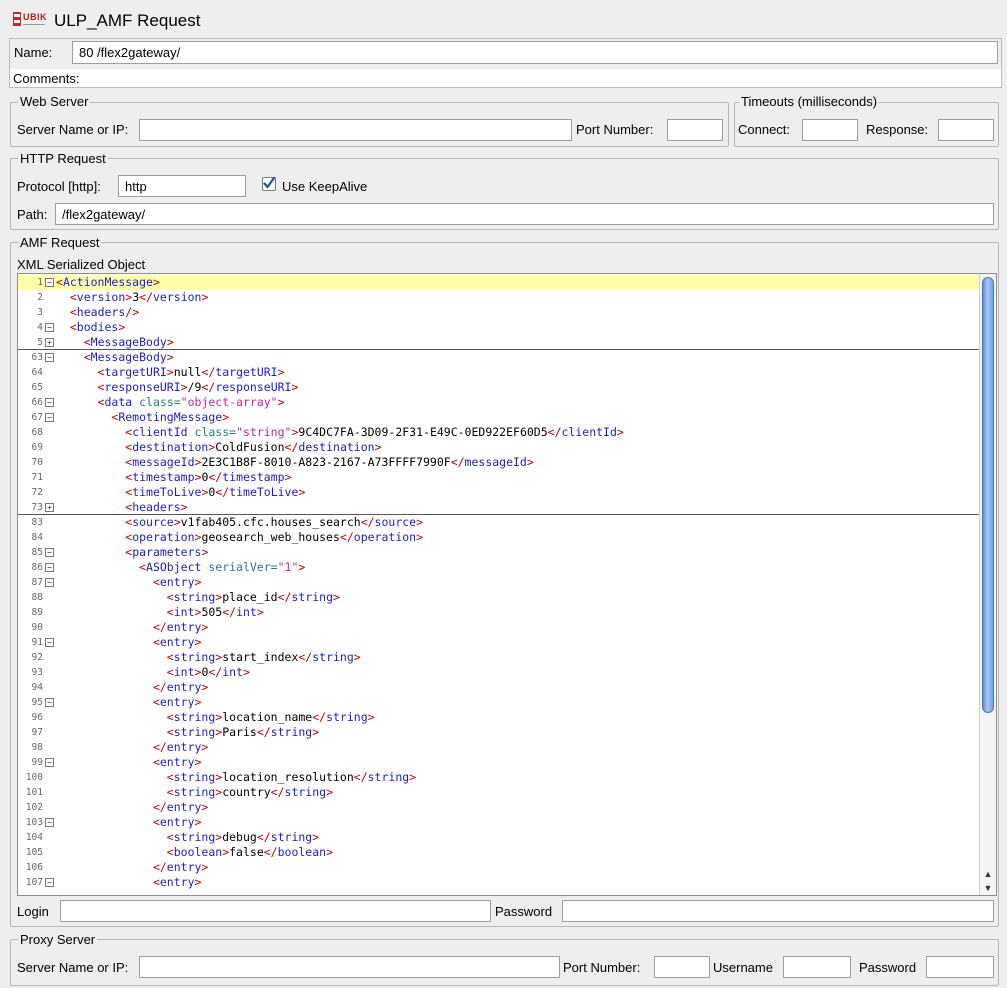 The height and width of the screenshot is (988, 1007). Describe the element at coordinates (988, 888) in the screenshot. I see `scroll-down-icon: ▼` at that location.